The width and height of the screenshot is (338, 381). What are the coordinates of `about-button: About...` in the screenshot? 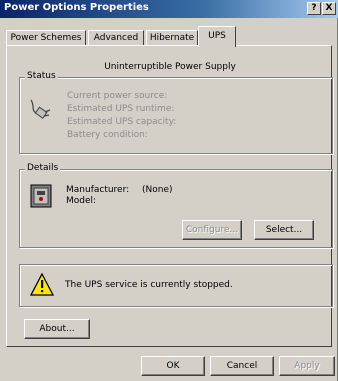 It's located at (57, 329).